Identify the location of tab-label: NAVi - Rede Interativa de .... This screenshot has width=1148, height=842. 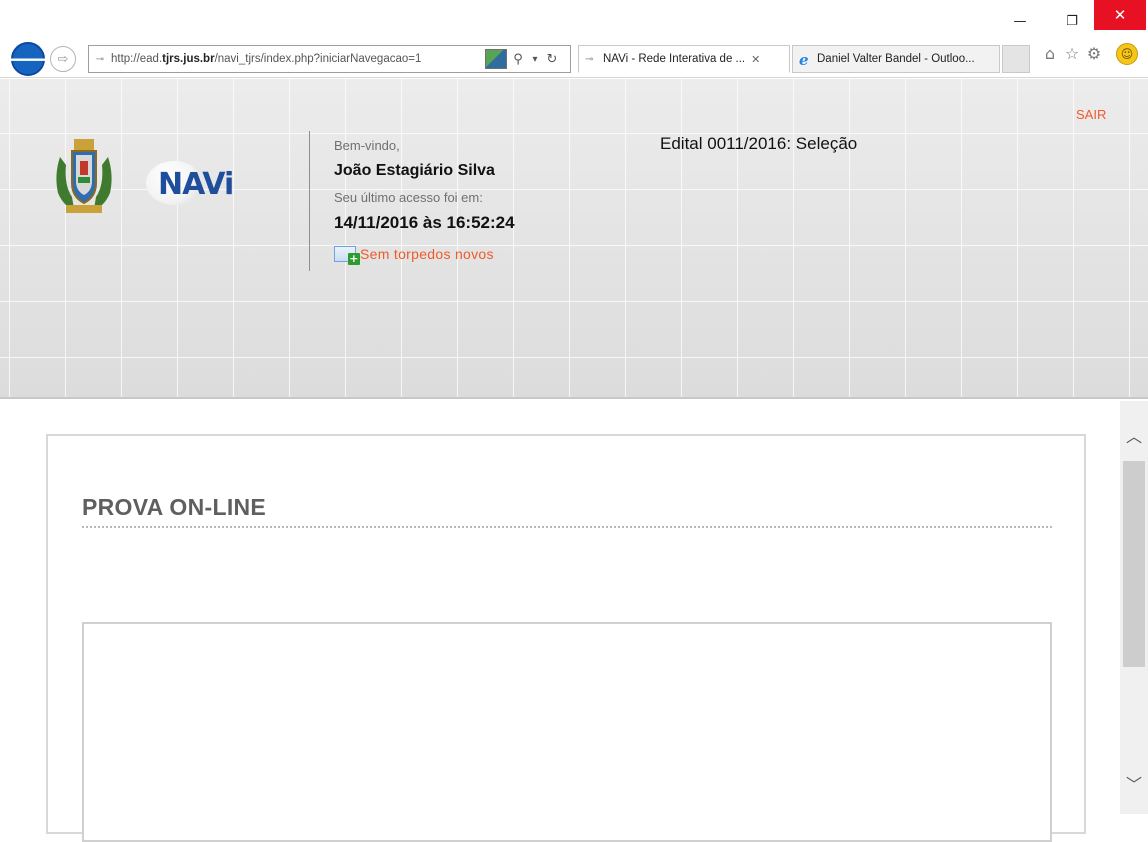
(674, 59).